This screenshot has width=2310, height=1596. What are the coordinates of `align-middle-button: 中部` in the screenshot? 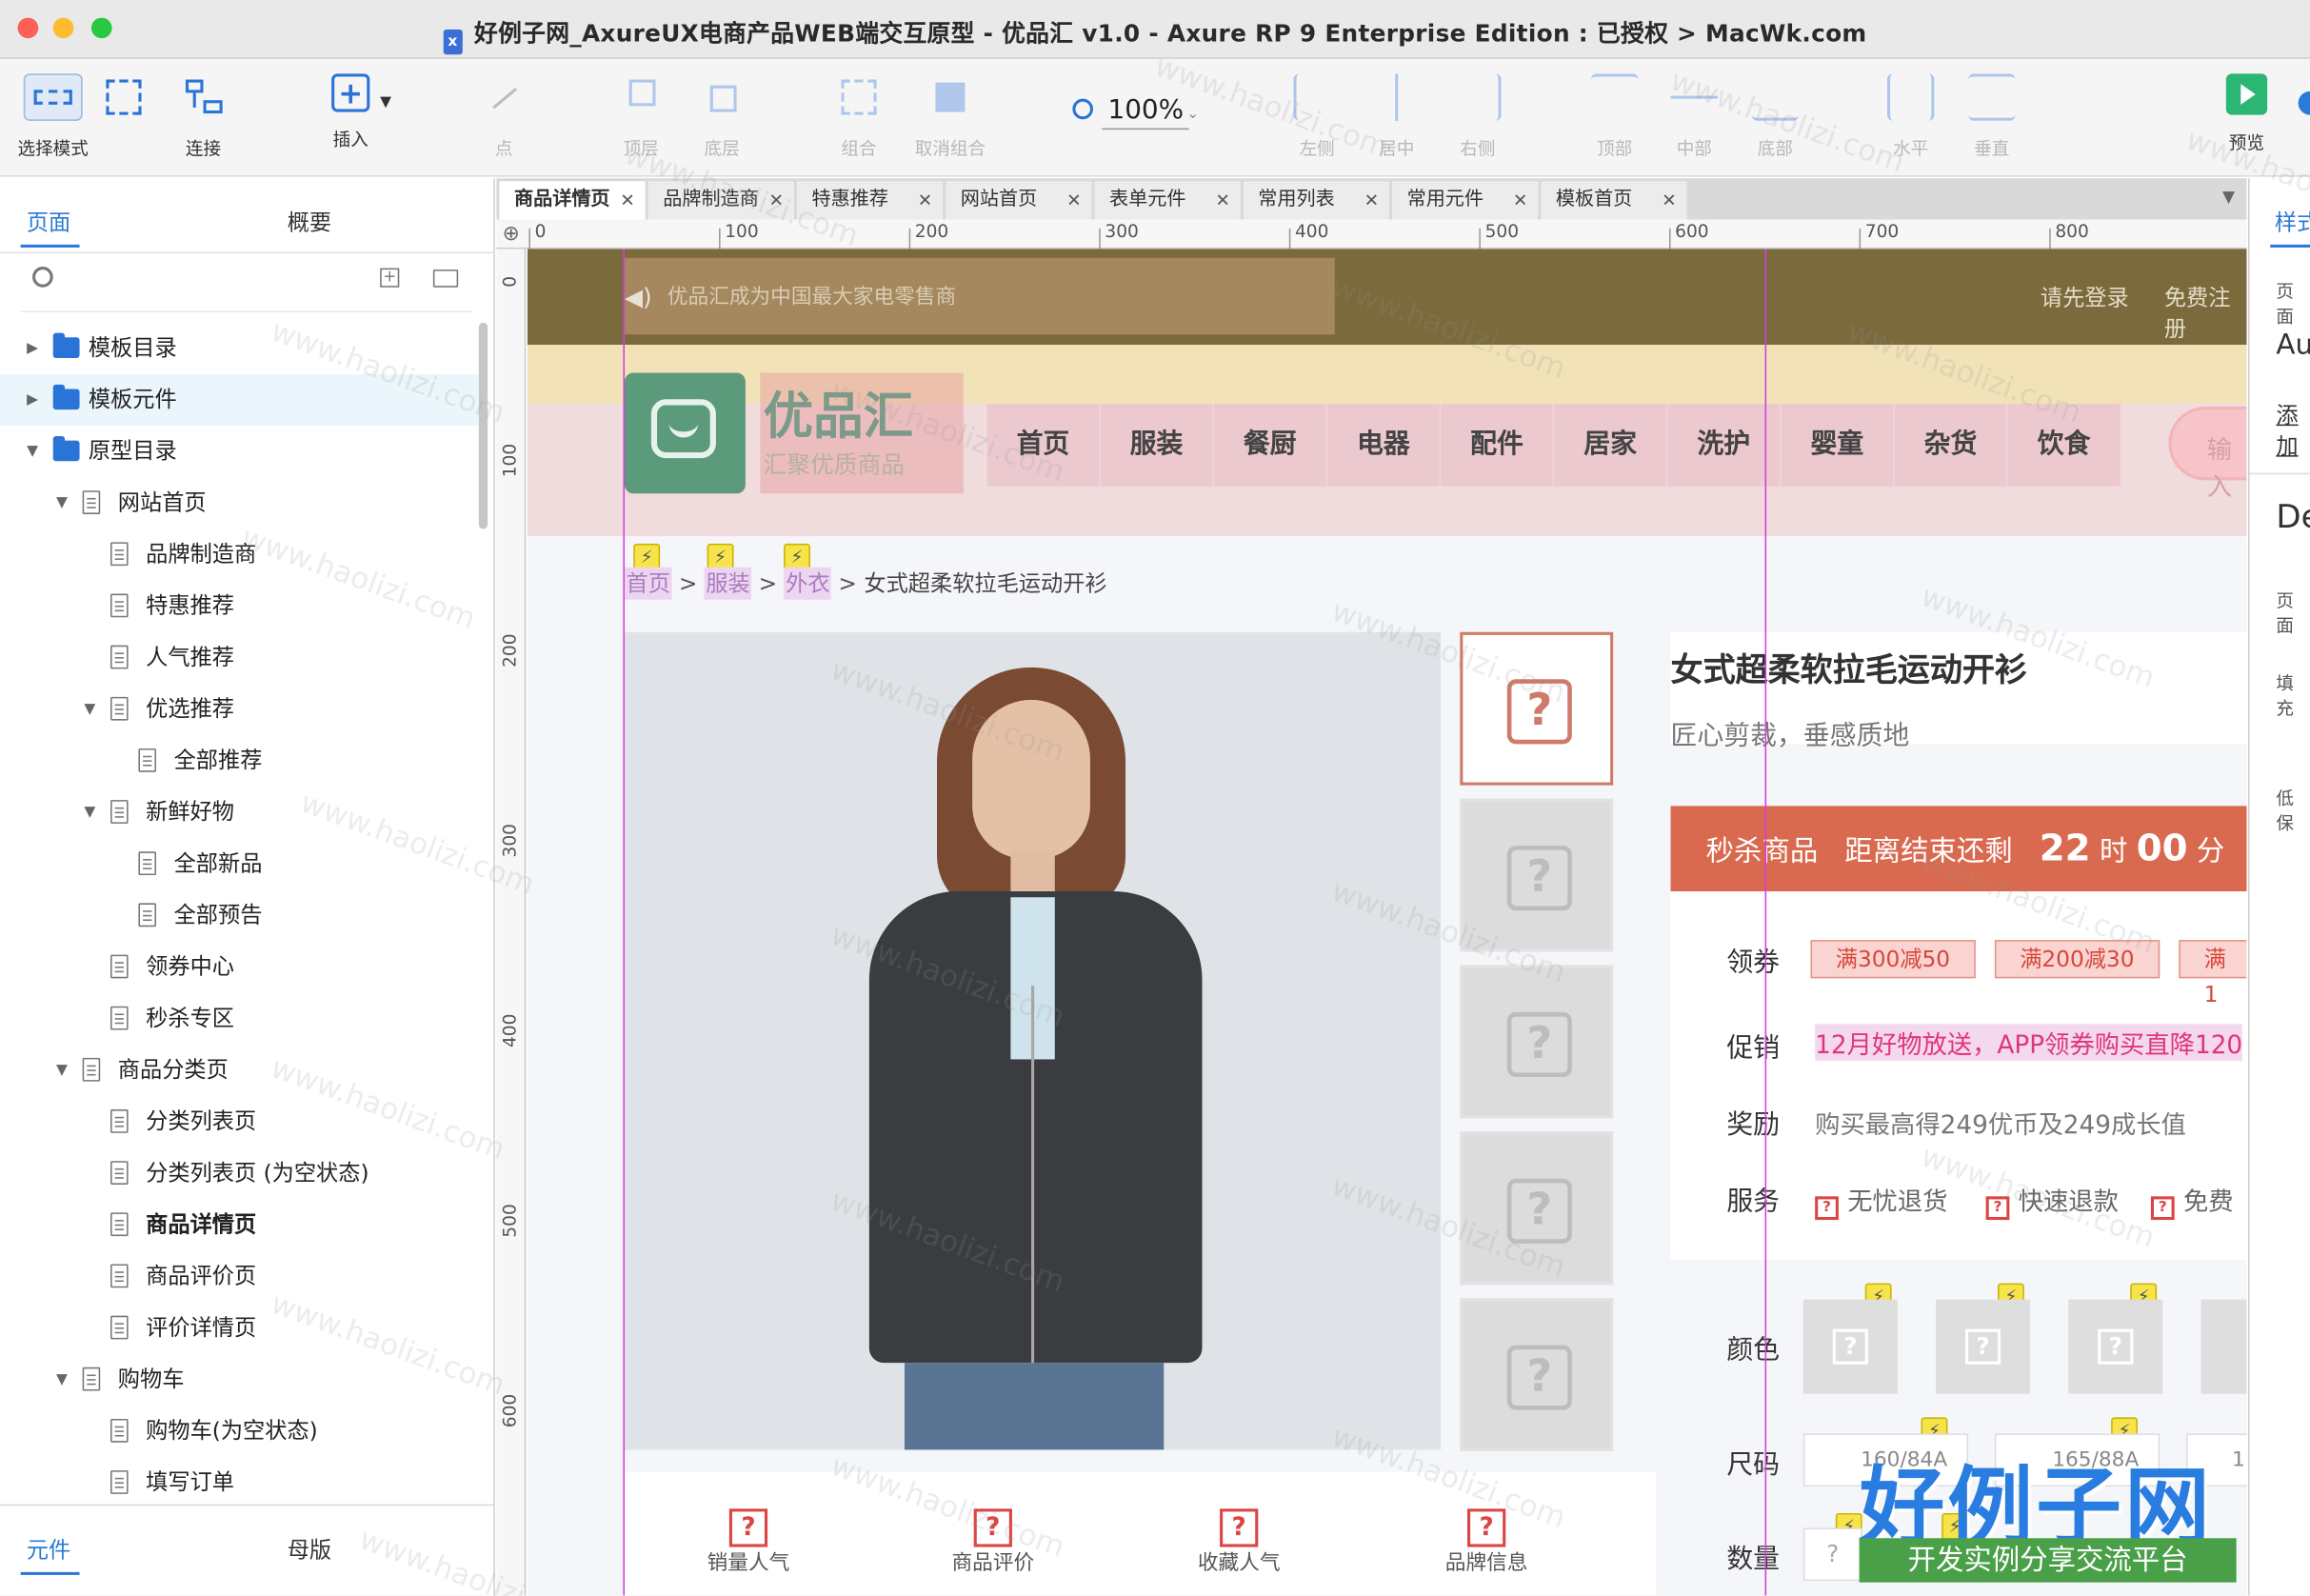 It's located at (1694, 116).